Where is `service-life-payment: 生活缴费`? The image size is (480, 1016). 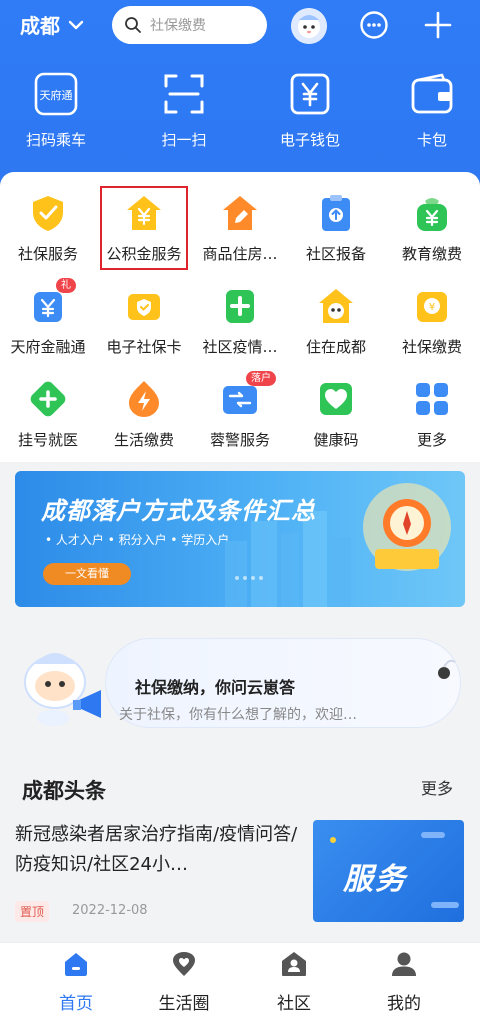 service-life-payment: 生活缴费 is located at coordinates (144, 414).